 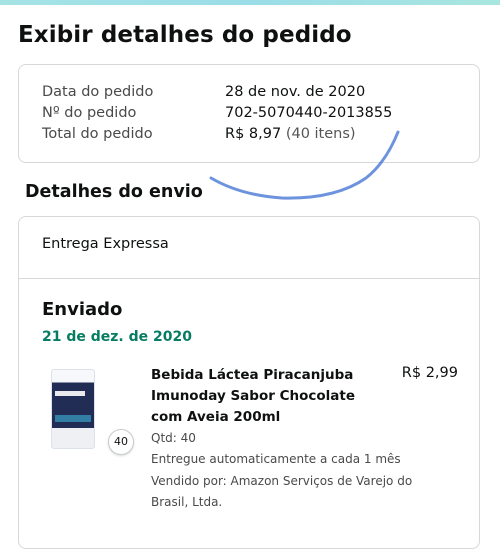 What do you see at coordinates (73, 409) in the screenshot?
I see `product-carton-icon` at bounding box center [73, 409].